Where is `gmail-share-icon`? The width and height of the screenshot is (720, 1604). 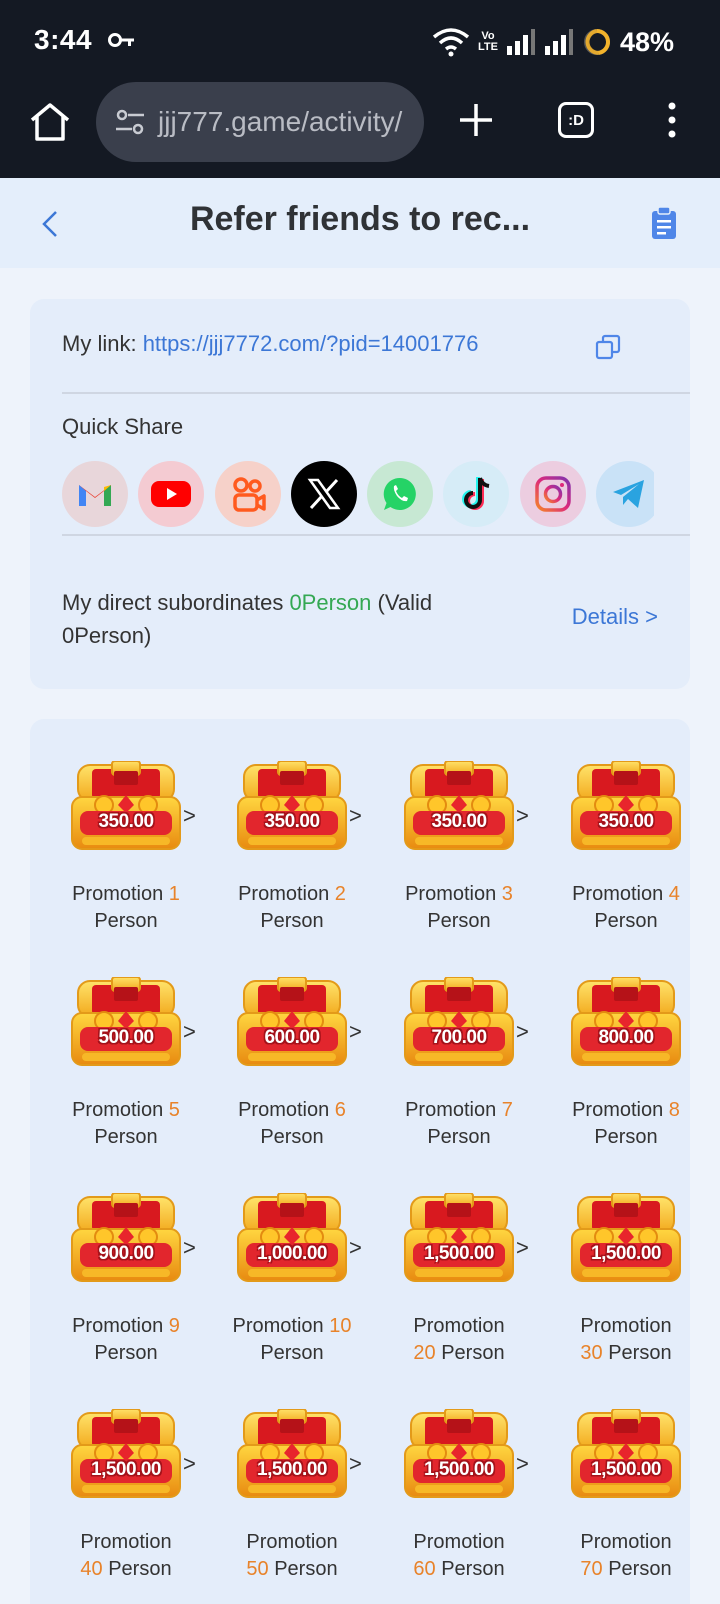 gmail-share-icon is located at coordinates (95, 494).